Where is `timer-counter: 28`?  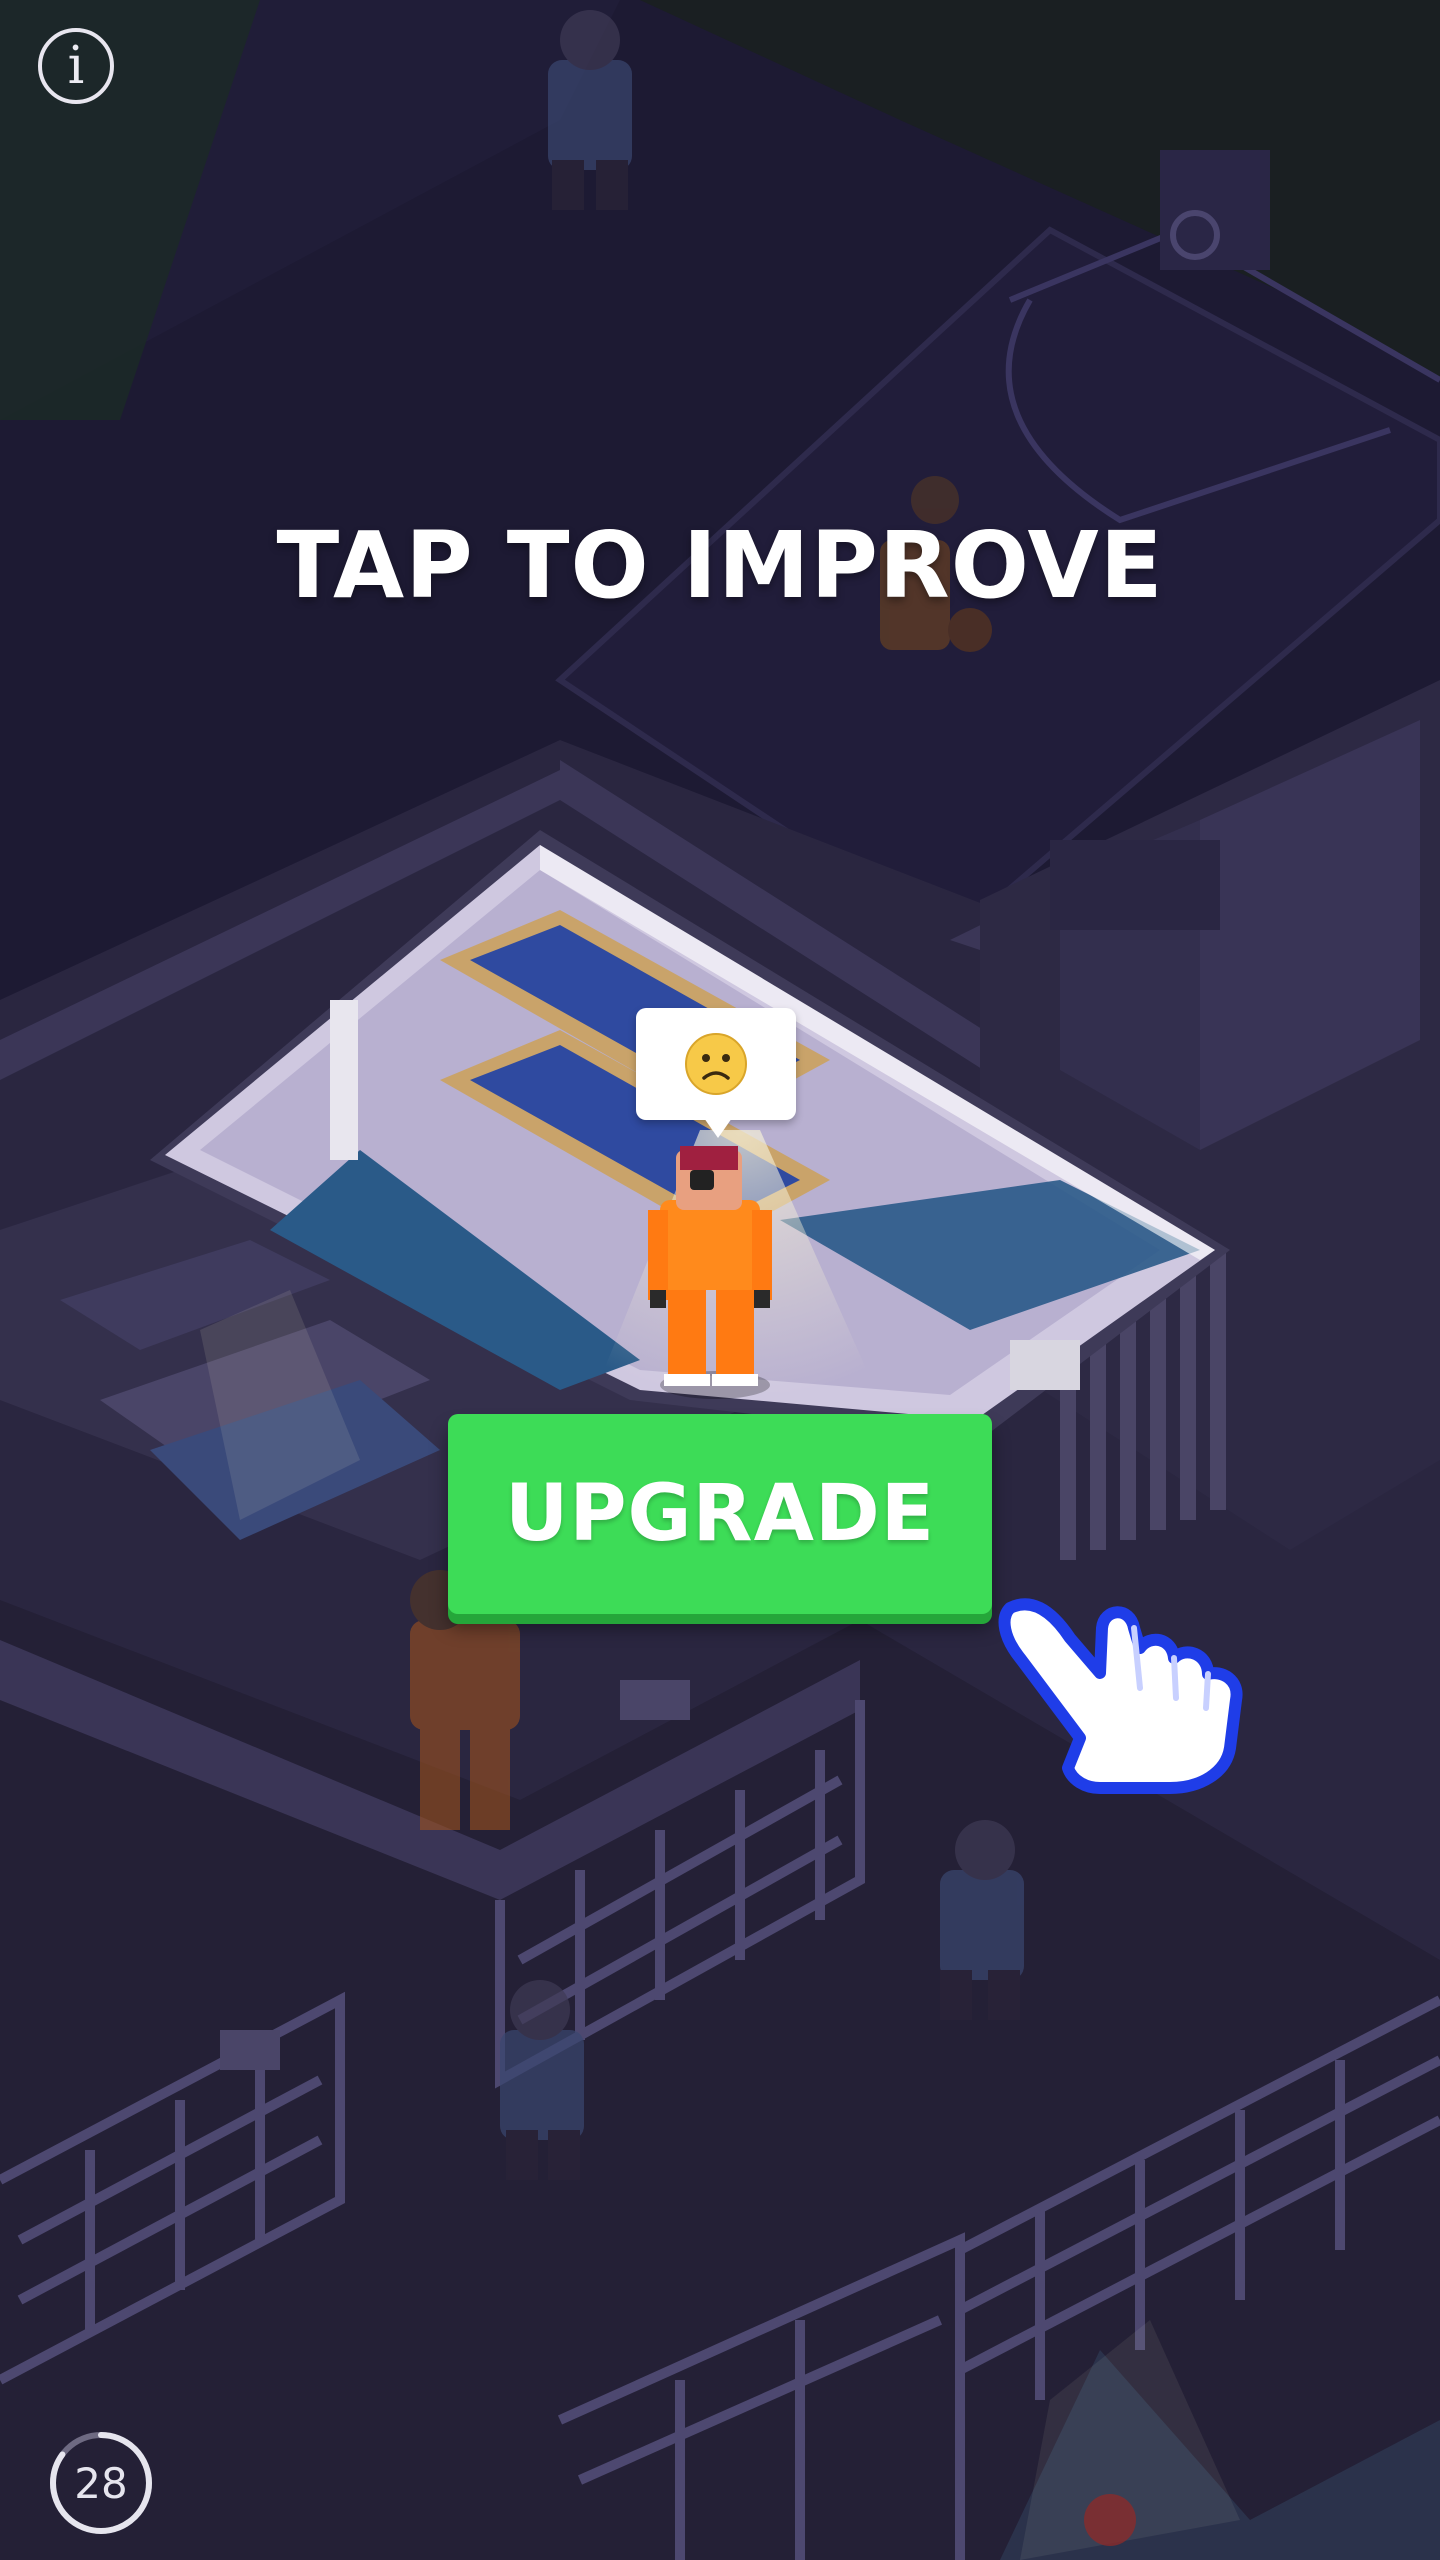
timer-counter: 28 is located at coordinates (101, 2483).